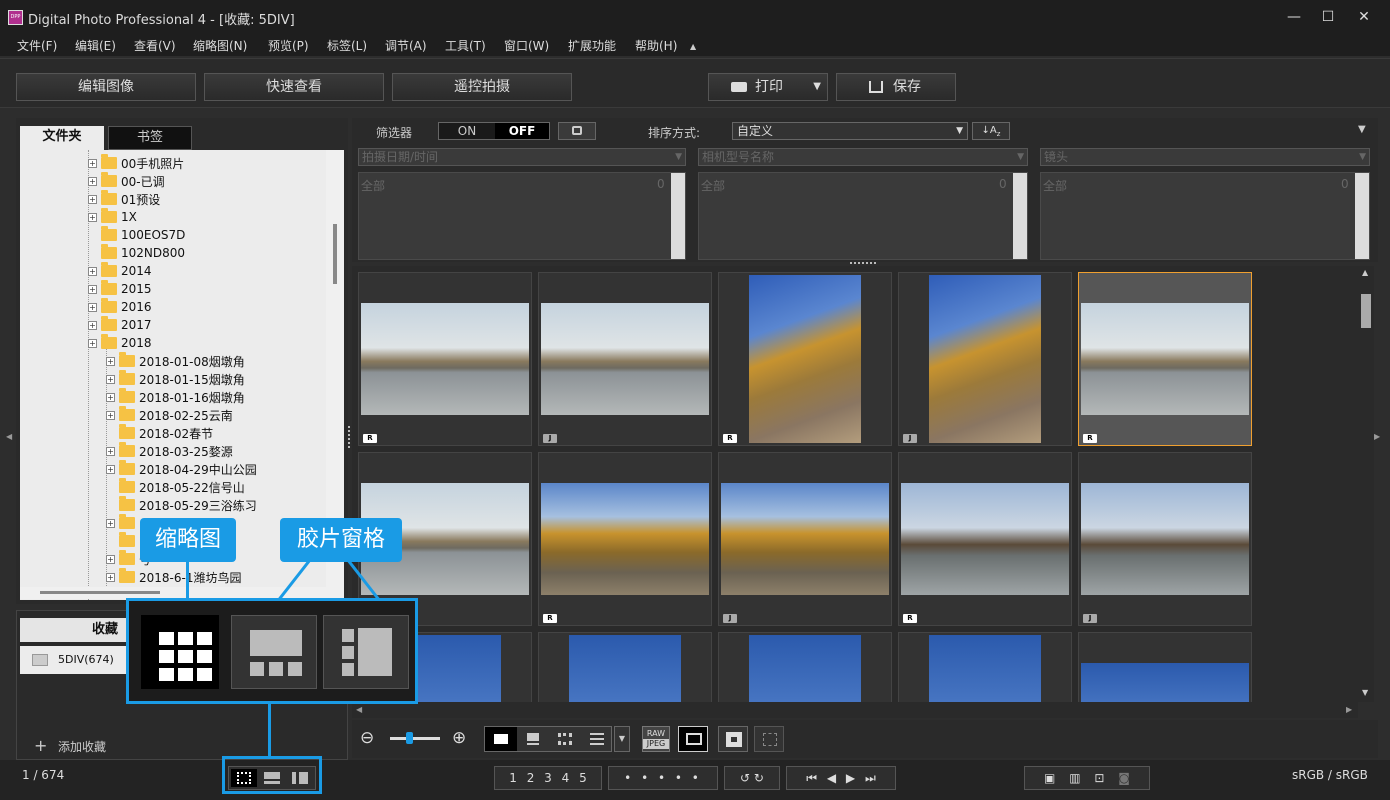 This screenshot has width=1390, height=800. What do you see at coordinates (592, 45) in the screenshot?
I see `menu-extensions: 扩展功能` at bounding box center [592, 45].